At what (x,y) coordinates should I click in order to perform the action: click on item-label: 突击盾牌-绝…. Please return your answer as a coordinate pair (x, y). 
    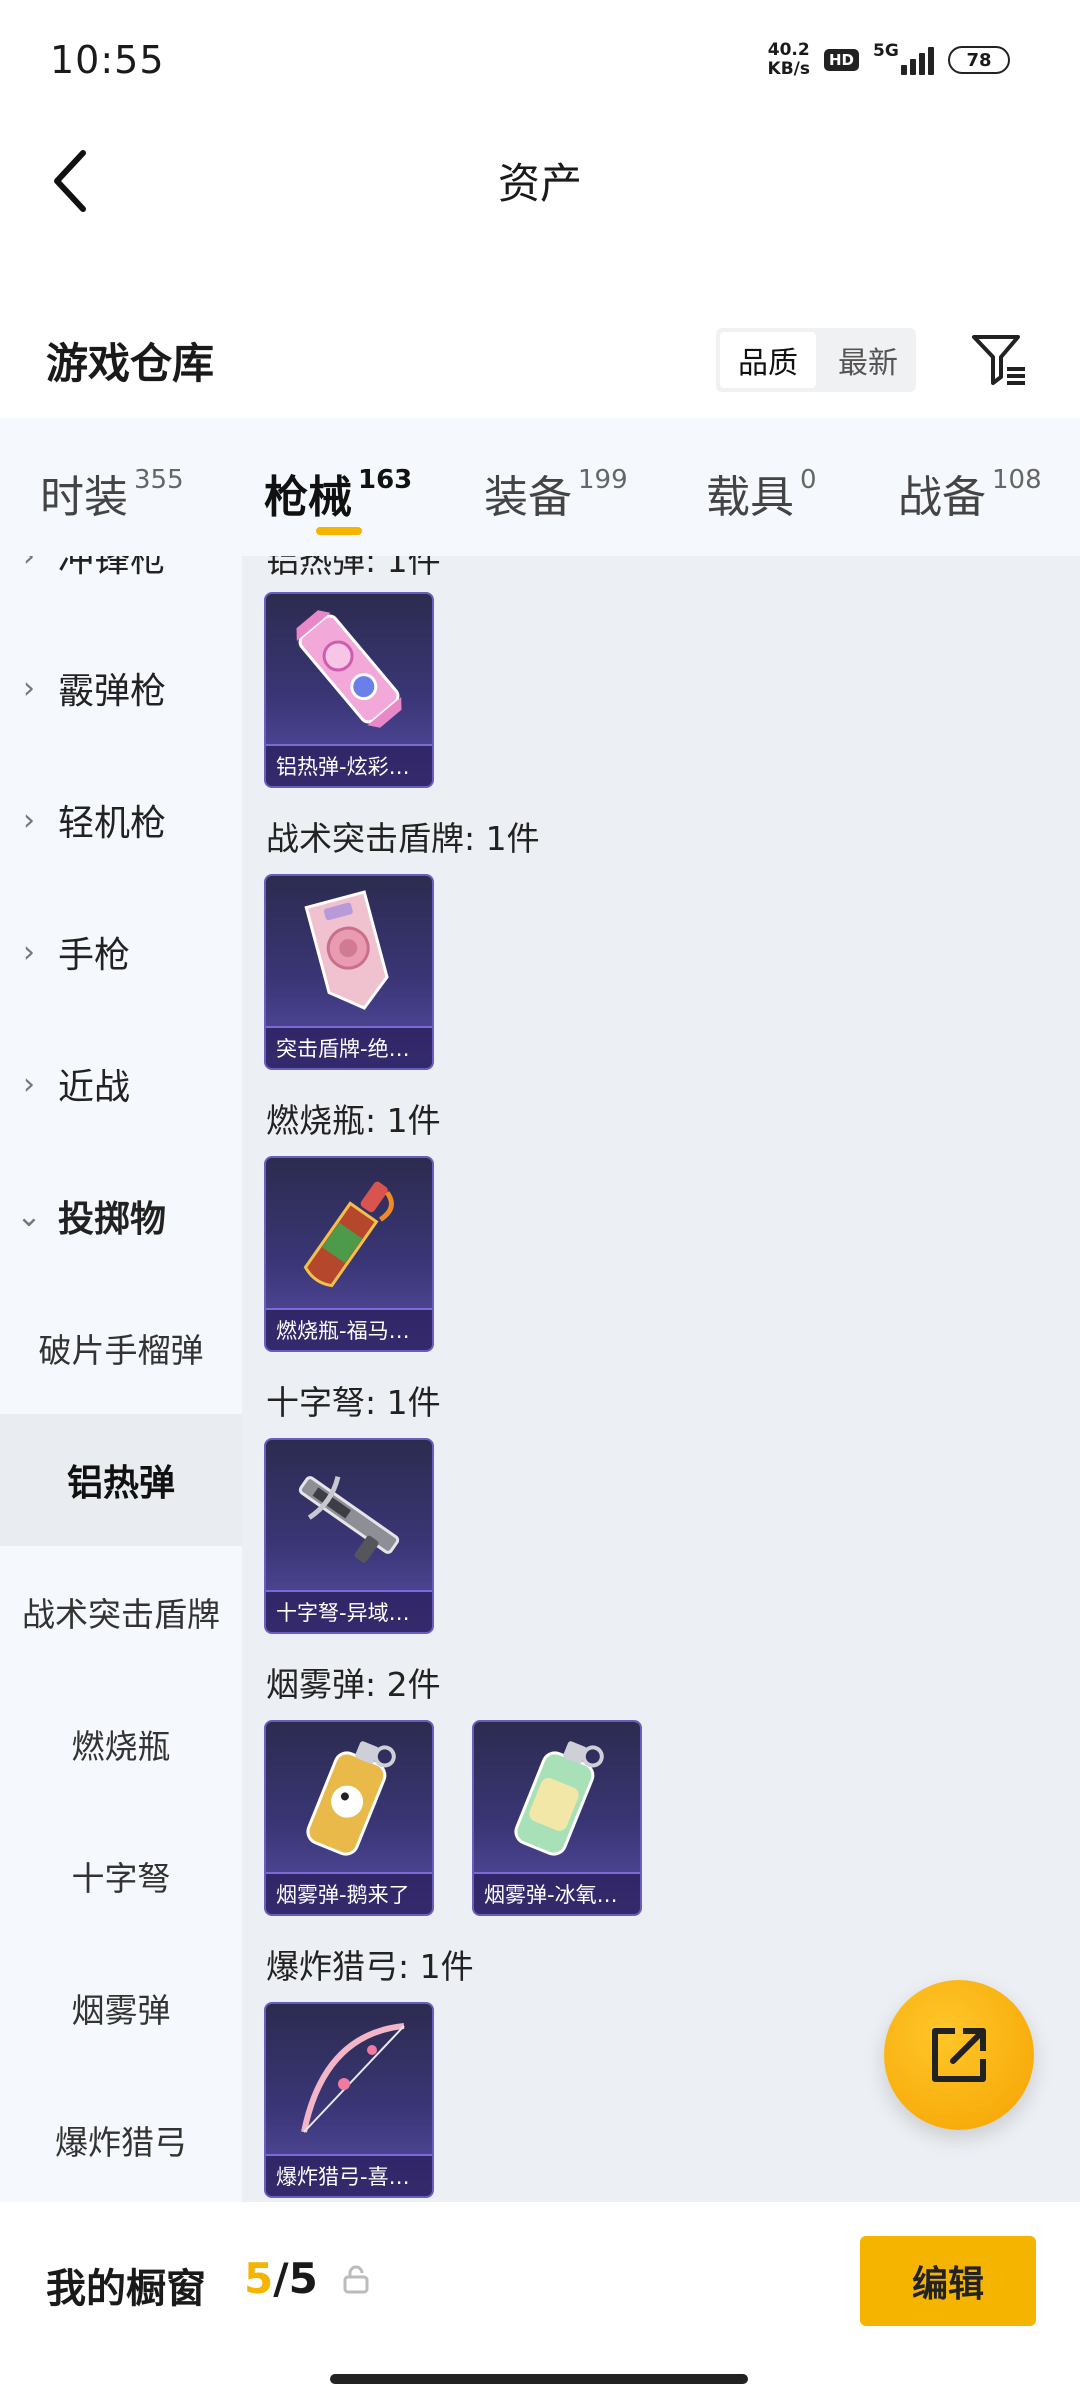
    Looking at the image, I should click on (349, 1047).